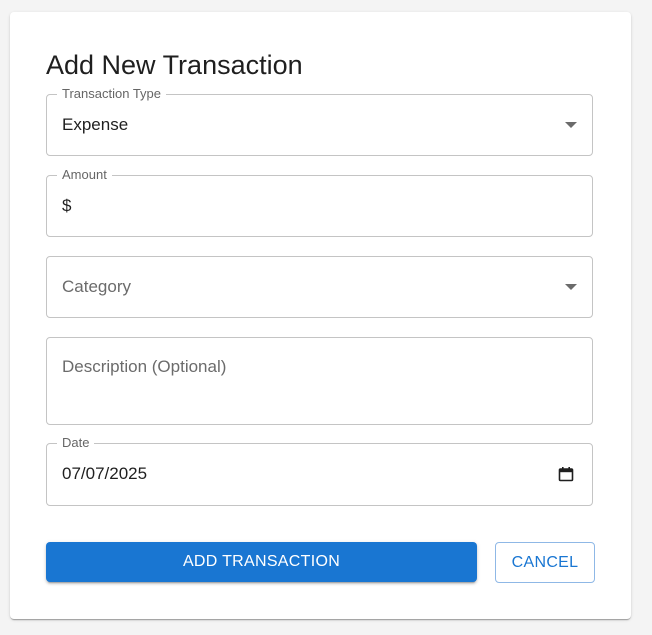 The image size is (652, 635). What do you see at coordinates (84, 175) in the screenshot?
I see `amount-label: Amount` at bounding box center [84, 175].